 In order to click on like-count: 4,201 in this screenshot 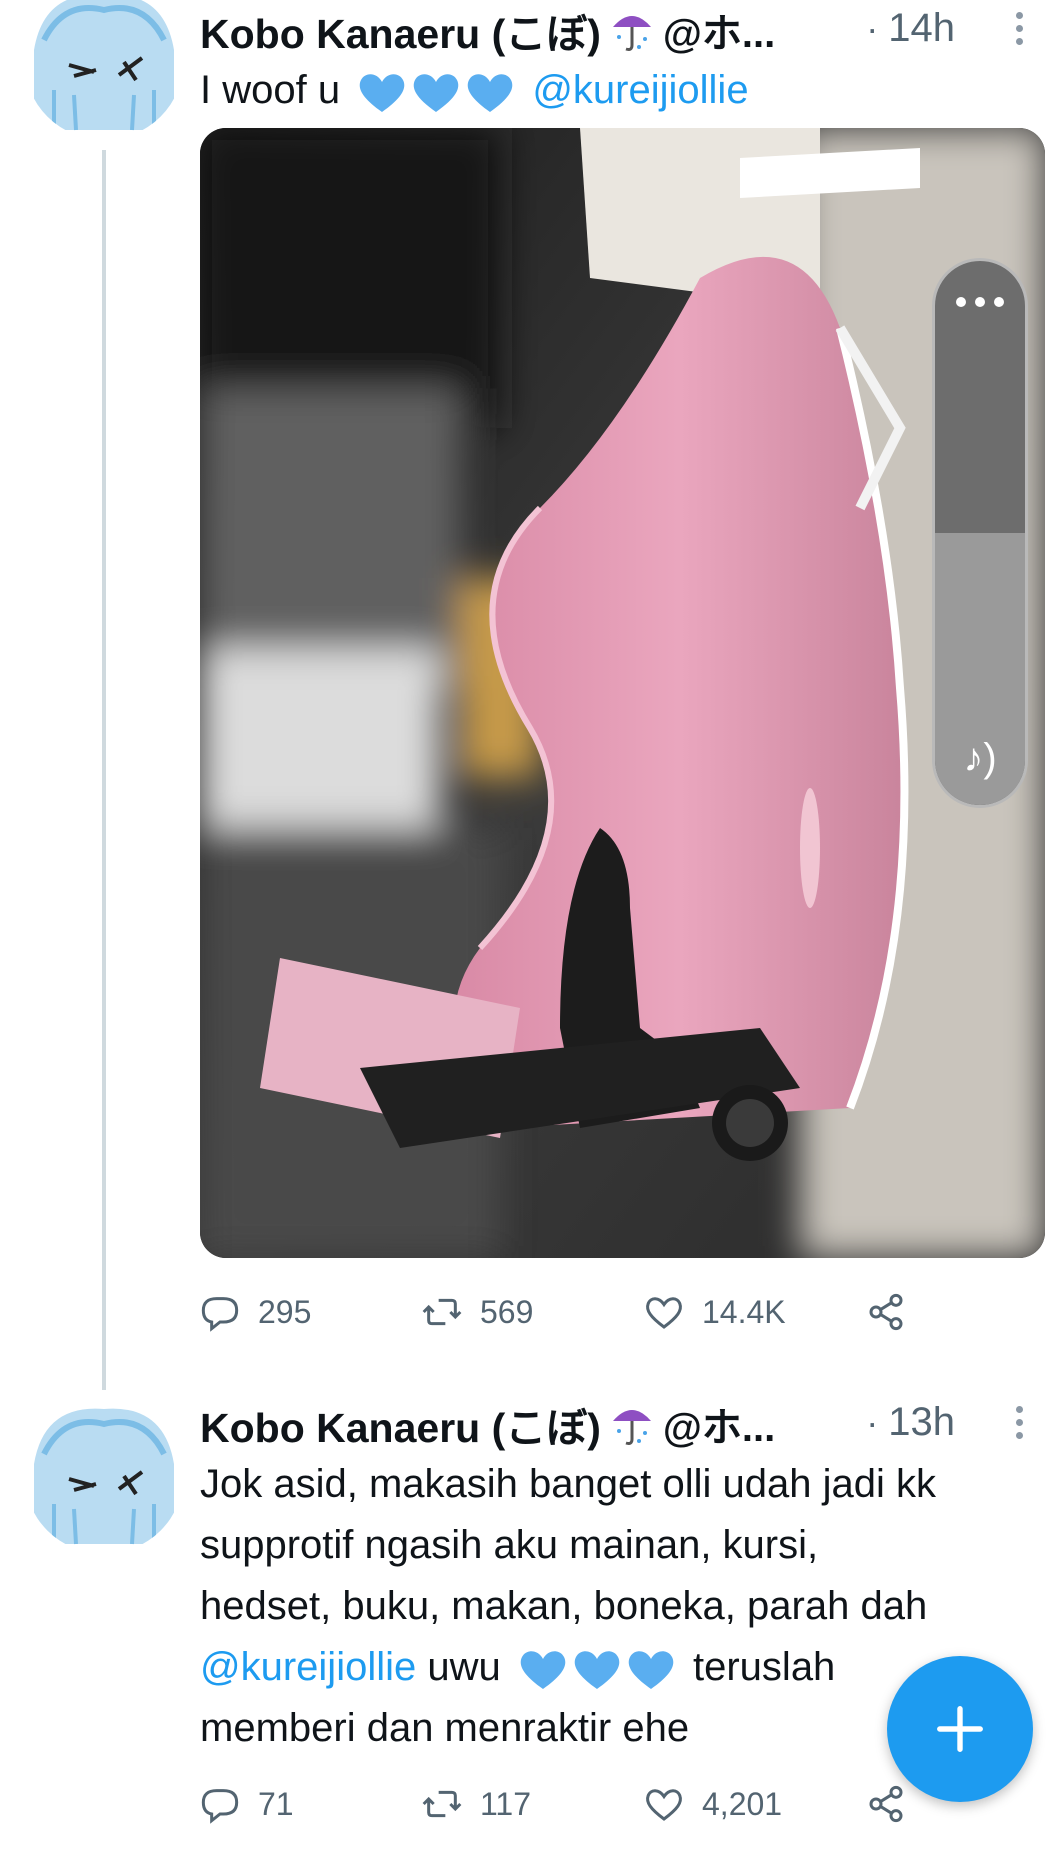, I will do `click(742, 1803)`.